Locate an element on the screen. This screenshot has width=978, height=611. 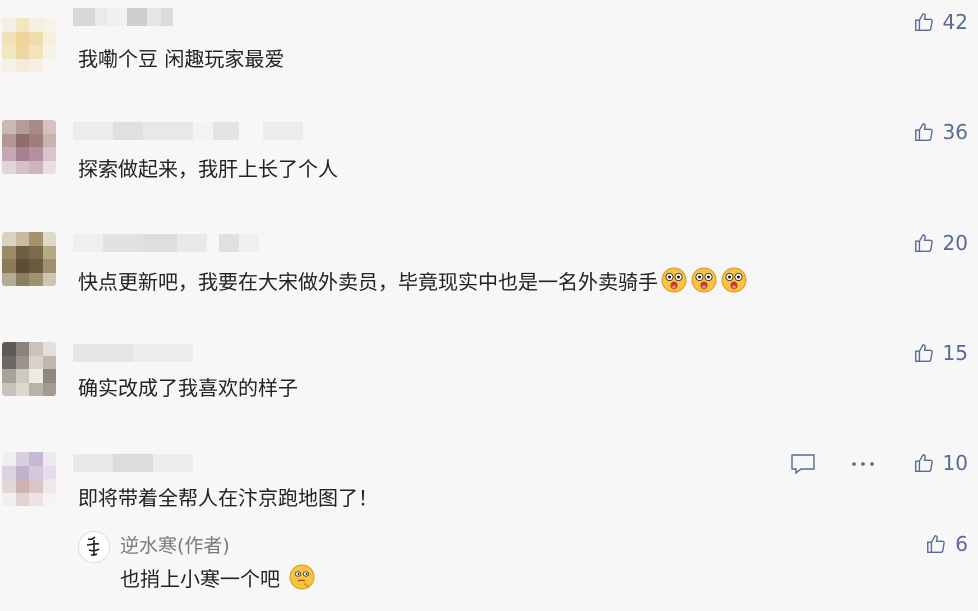
thinking-emoji is located at coordinates (302, 577).